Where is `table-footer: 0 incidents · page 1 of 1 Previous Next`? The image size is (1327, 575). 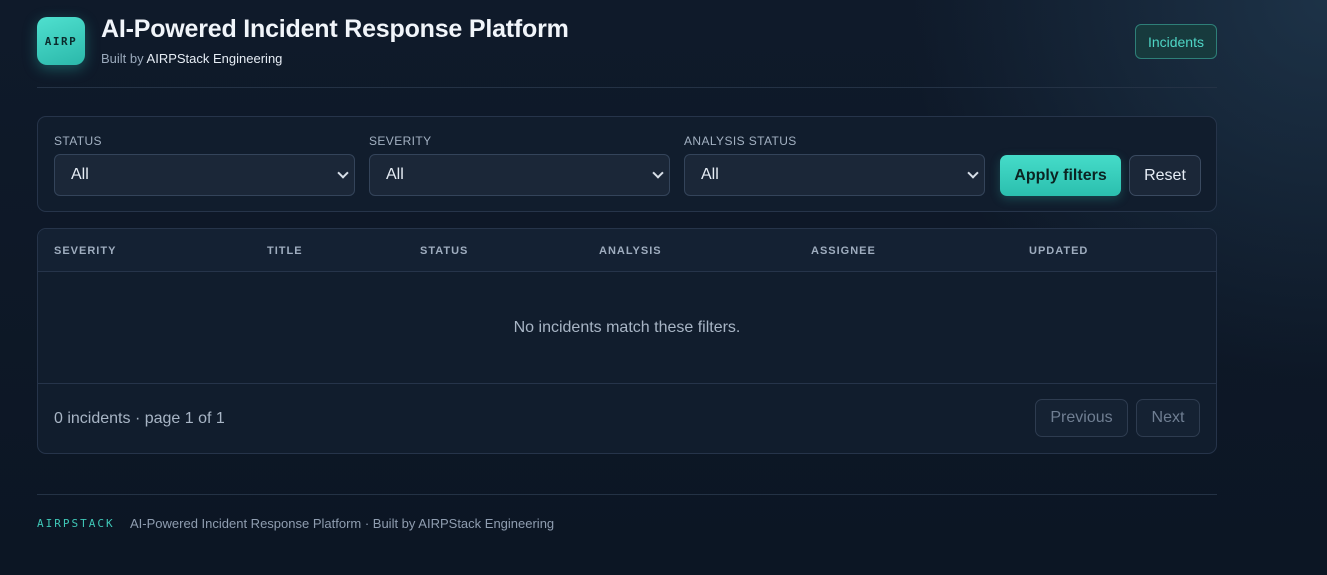 table-footer: 0 incidents · page 1 of 1 Previous Next is located at coordinates (627, 419).